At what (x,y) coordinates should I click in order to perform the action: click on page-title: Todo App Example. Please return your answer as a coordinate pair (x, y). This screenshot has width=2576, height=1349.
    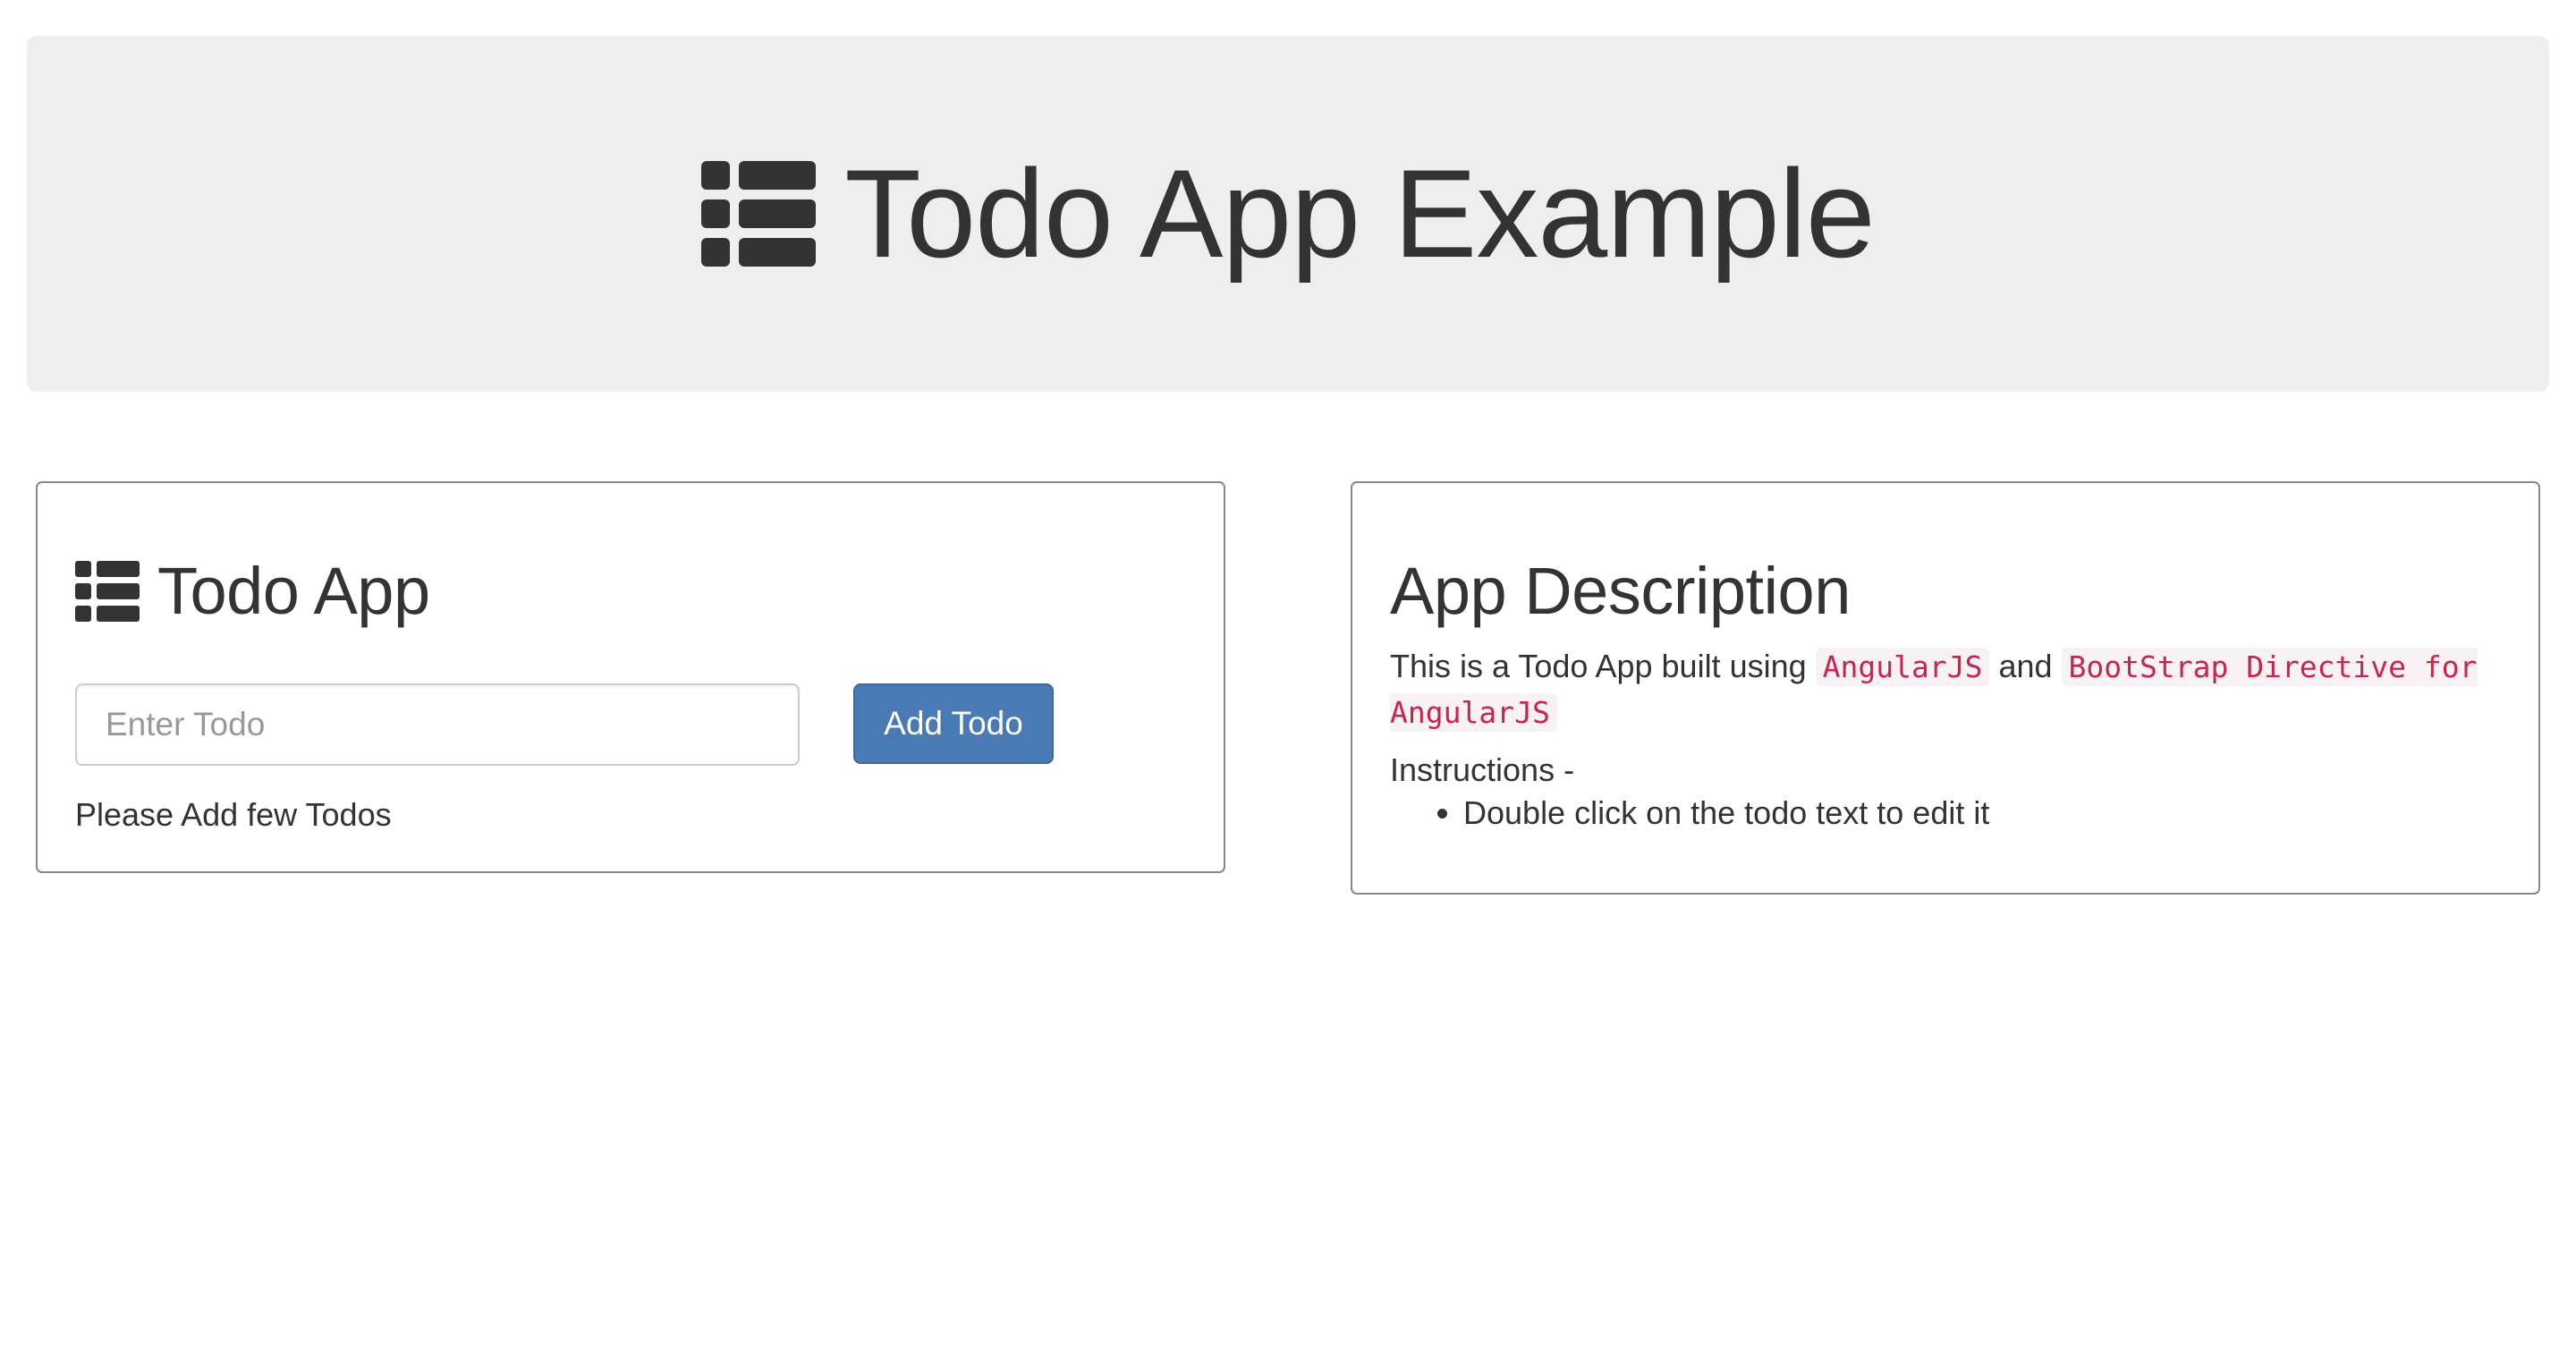
    Looking at the image, I should click on (1288, 213).